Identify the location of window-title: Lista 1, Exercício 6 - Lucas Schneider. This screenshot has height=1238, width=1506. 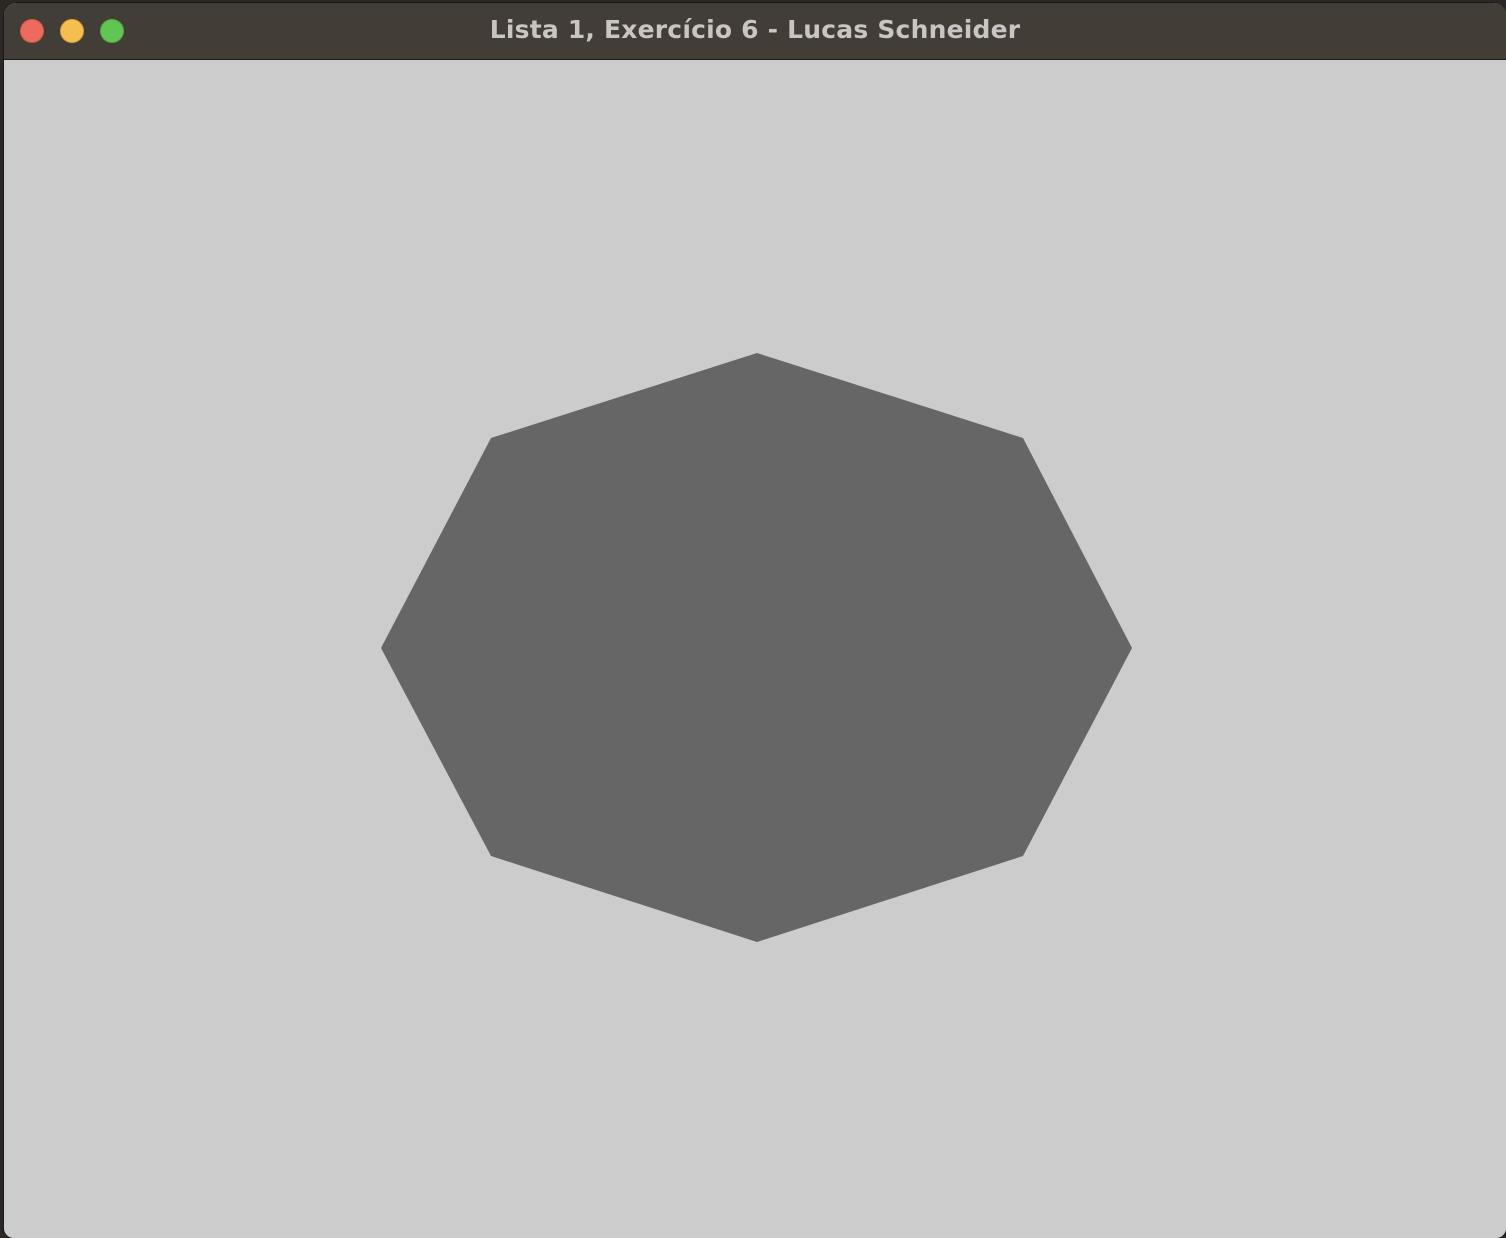
(755, 29).